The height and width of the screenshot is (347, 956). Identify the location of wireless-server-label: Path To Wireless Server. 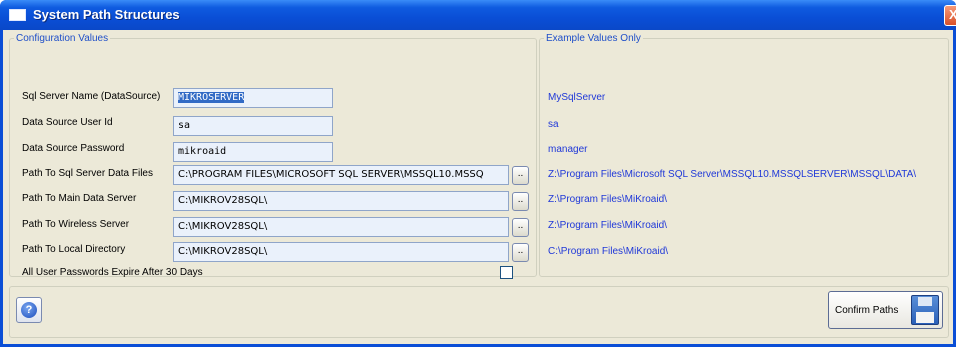
(76, 224).